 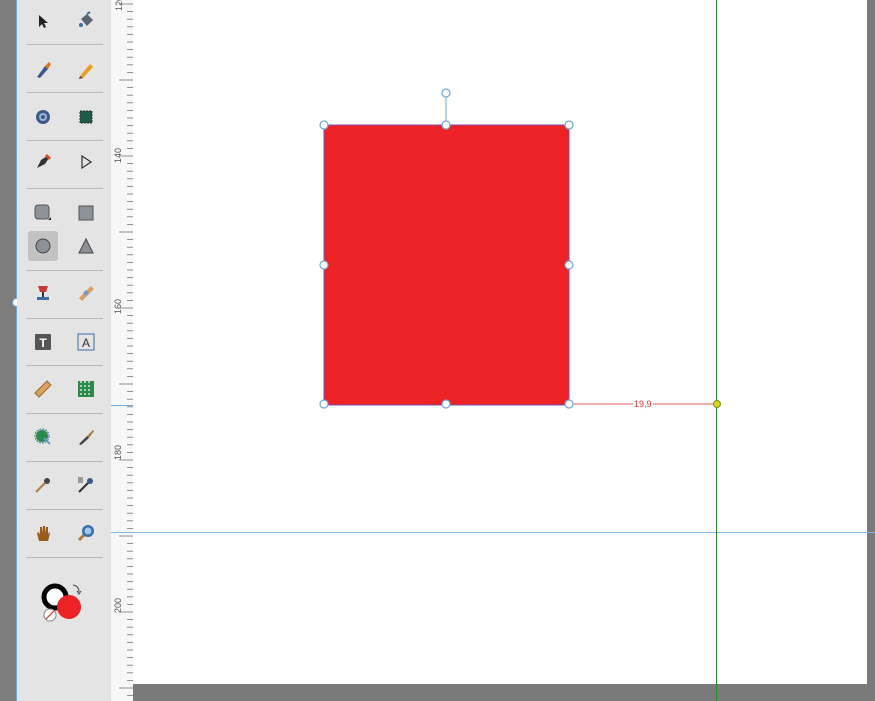 I want to click on hand-icon, so click(x=43, y=533).